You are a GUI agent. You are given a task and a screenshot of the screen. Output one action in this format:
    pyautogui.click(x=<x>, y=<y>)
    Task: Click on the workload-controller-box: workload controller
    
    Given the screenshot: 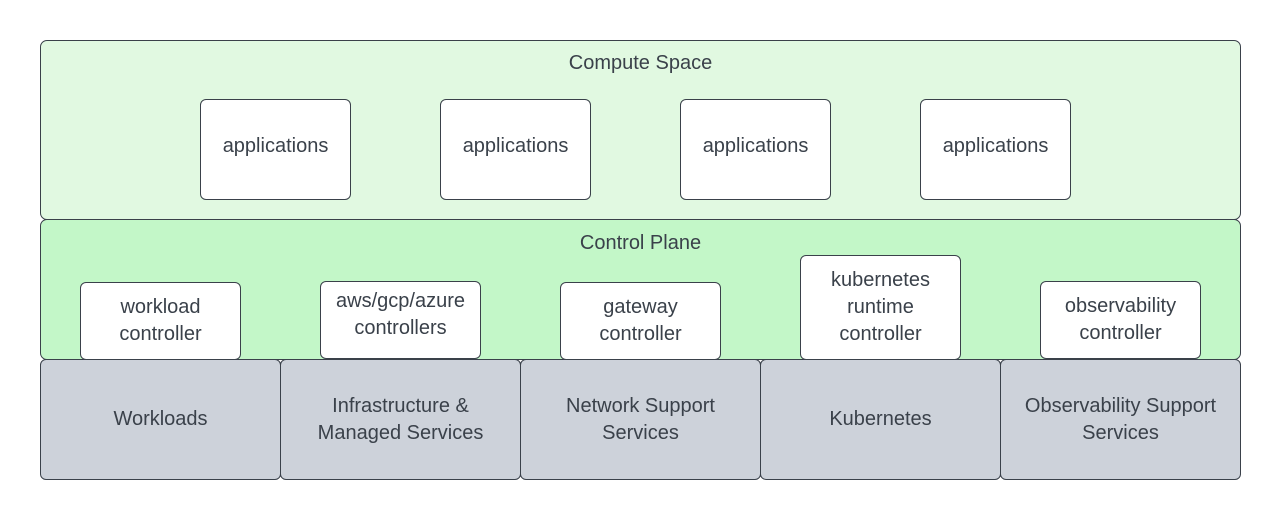 What is the action you would take?
    pyautogui.click(x=160, y=321)
    